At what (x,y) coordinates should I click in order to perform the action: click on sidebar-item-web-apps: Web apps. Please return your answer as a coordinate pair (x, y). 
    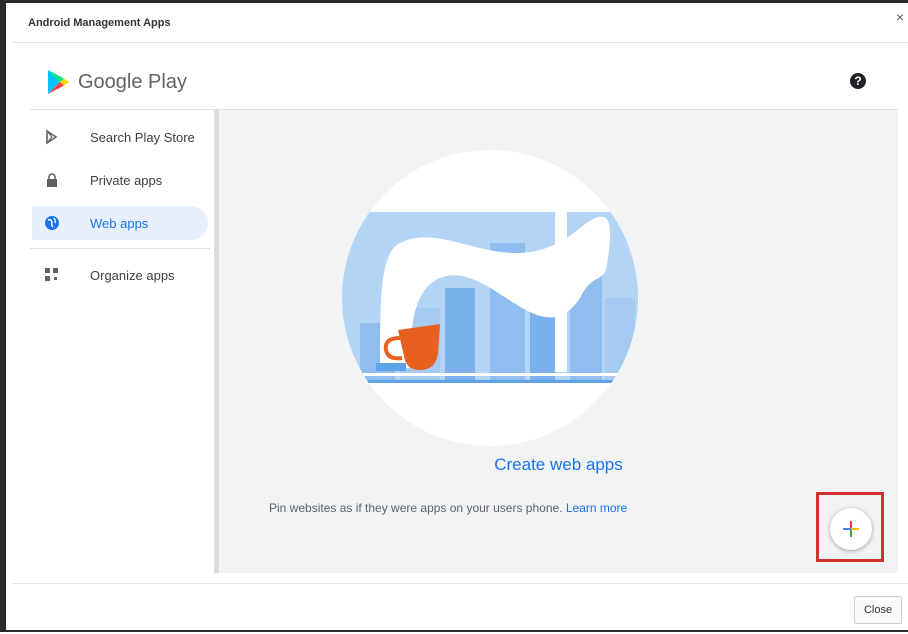
    Looking at the image, I should click on (120, 223).